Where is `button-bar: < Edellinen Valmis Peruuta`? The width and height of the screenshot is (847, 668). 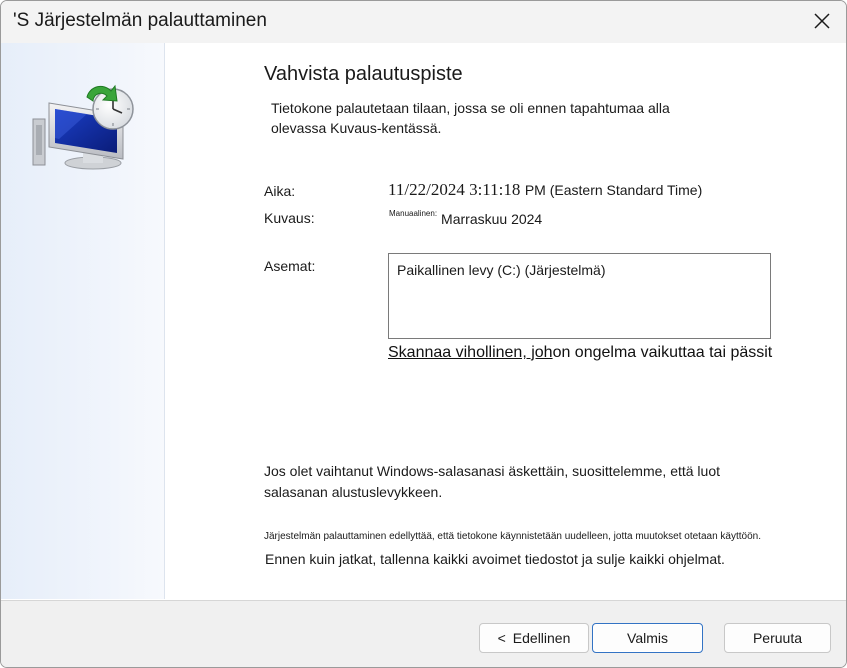
button-bar: < Edellinen Valmis Peruuta is located at coordinates (423, 633).